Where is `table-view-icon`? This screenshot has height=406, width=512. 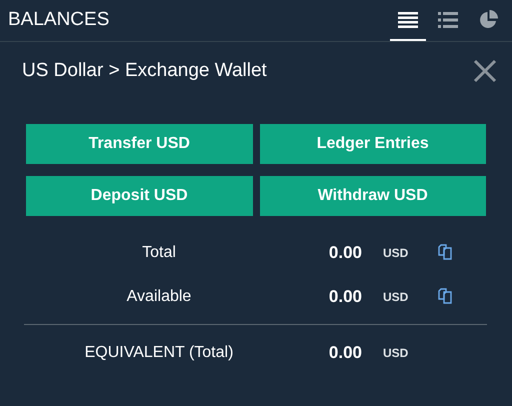 table-view-icon is located at coordinates (408, 20).